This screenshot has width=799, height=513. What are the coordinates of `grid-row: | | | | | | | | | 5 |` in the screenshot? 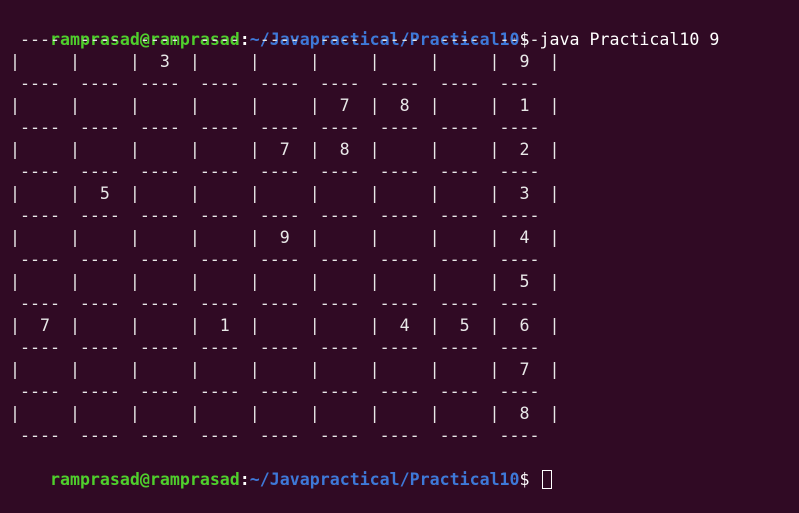 It's located at (285, 281).